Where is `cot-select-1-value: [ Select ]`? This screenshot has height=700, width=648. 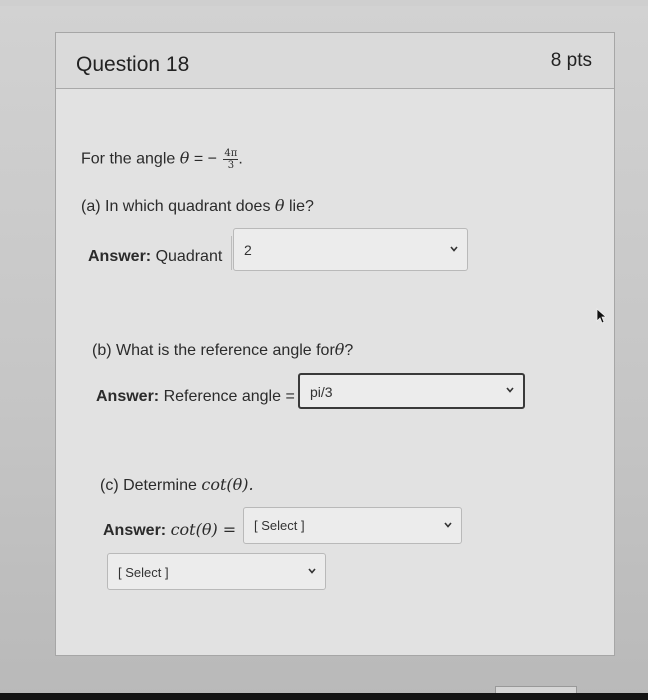 cot-select-1-value: [ Select ] is located at coordinates (279, 525).